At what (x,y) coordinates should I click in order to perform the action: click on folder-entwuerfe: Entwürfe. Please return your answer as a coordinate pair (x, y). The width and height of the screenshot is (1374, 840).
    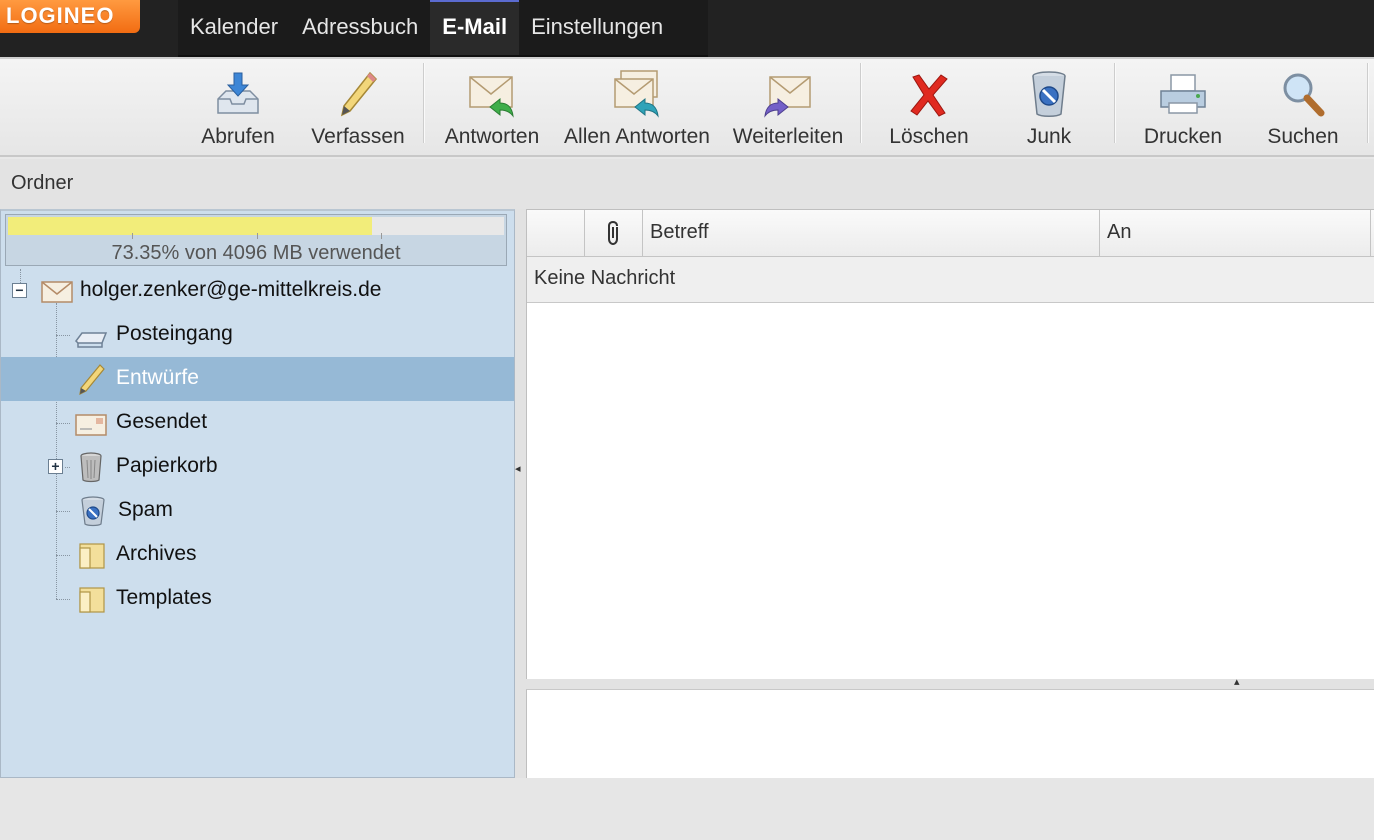
    Looking at the image, I should click on (257, 379).